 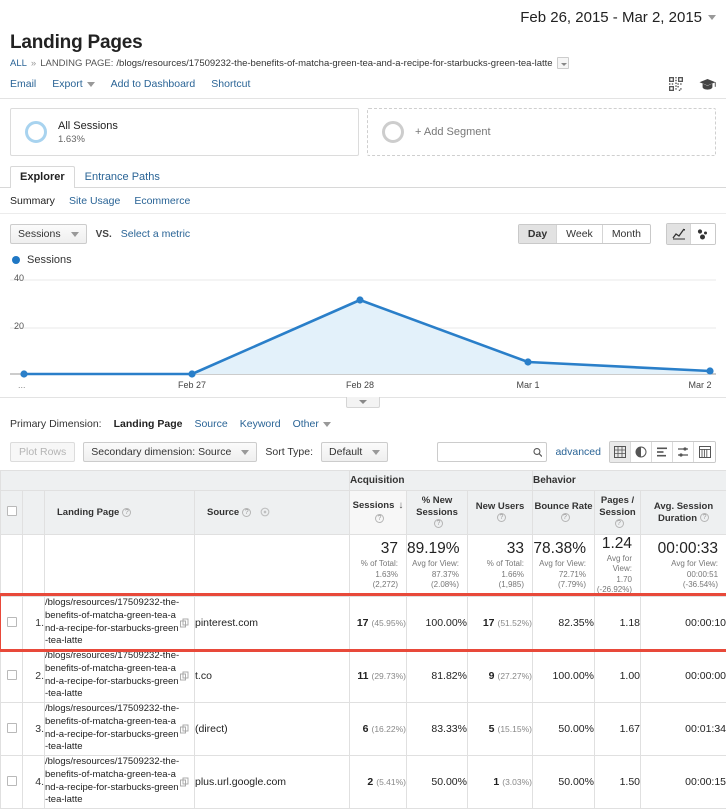 I want to click on breadcrumb-dropdown-button, so click(x=563, y=63).